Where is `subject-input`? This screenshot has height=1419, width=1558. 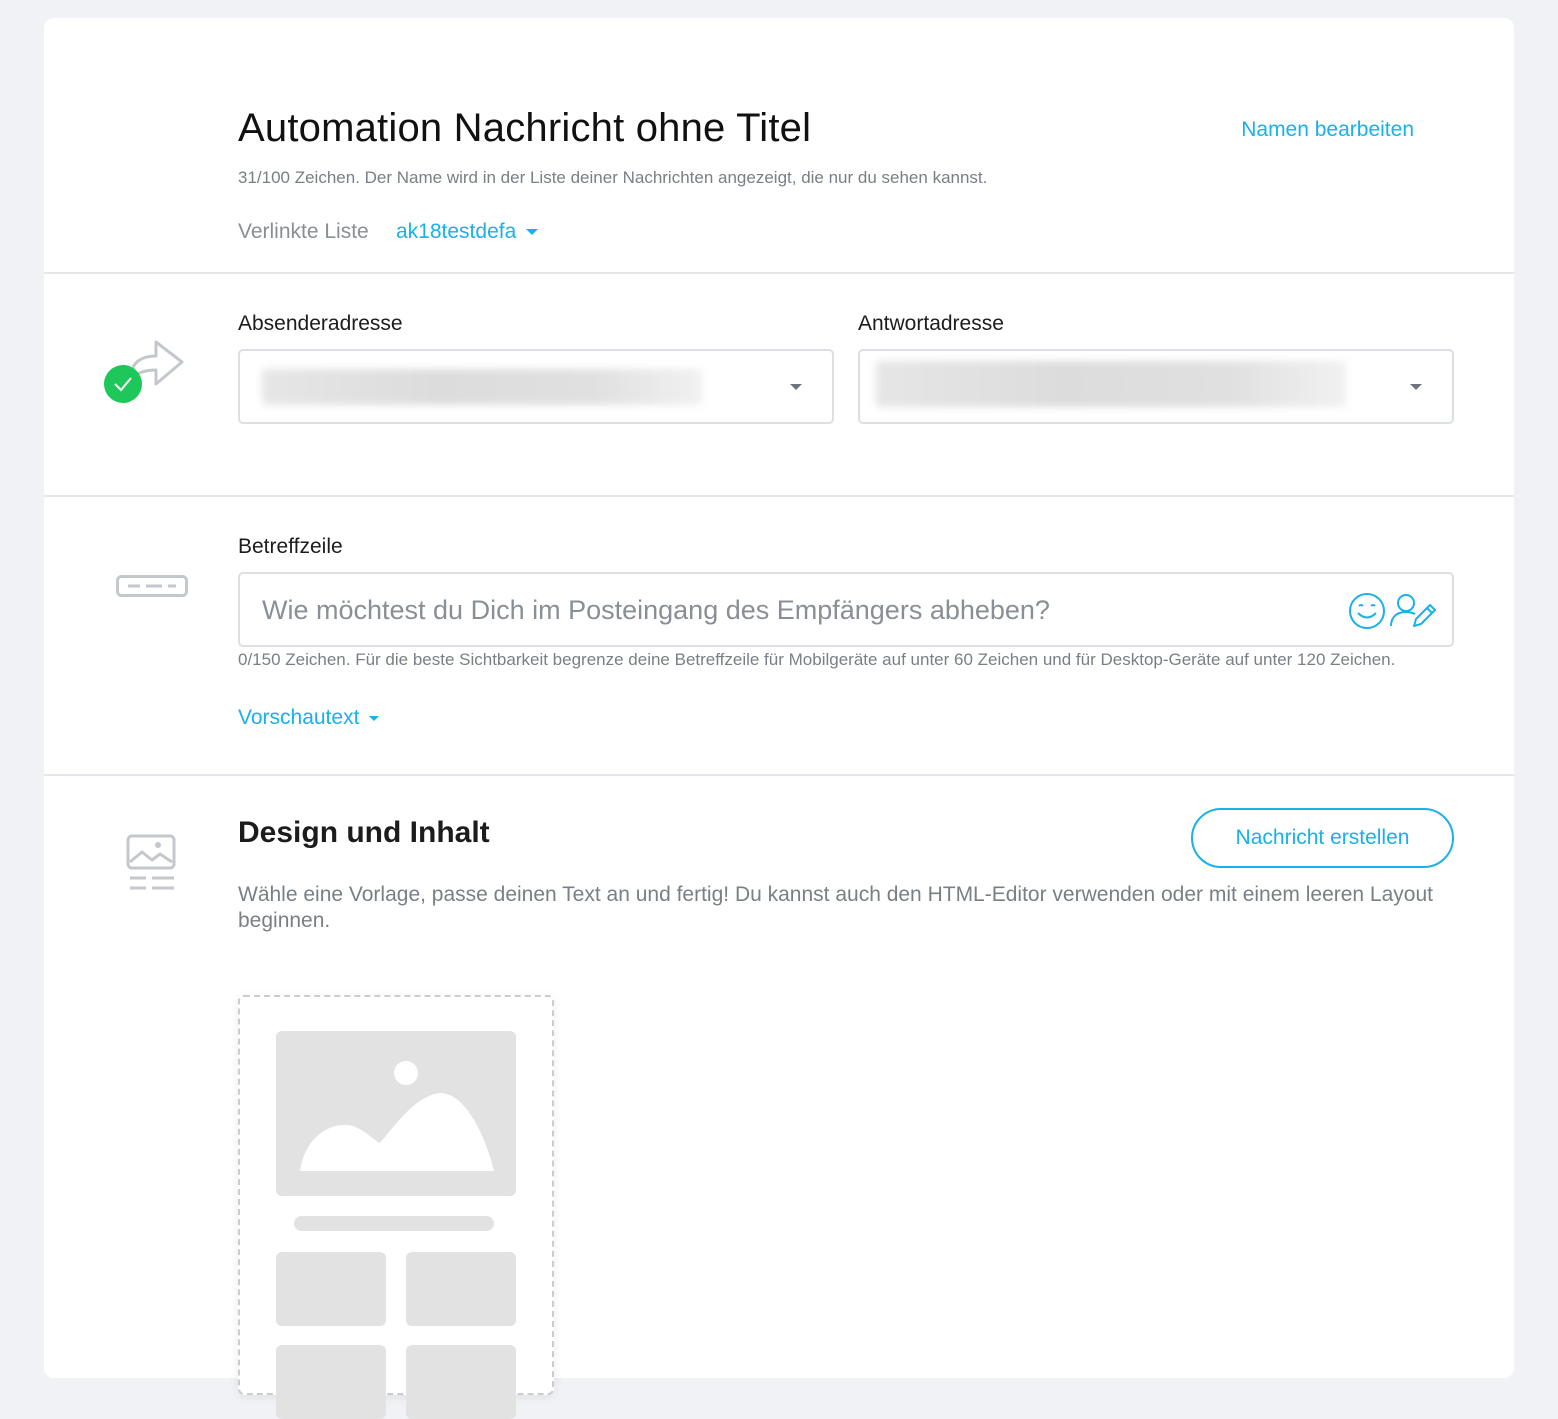
subject-input is located at coordinates (792, 610).